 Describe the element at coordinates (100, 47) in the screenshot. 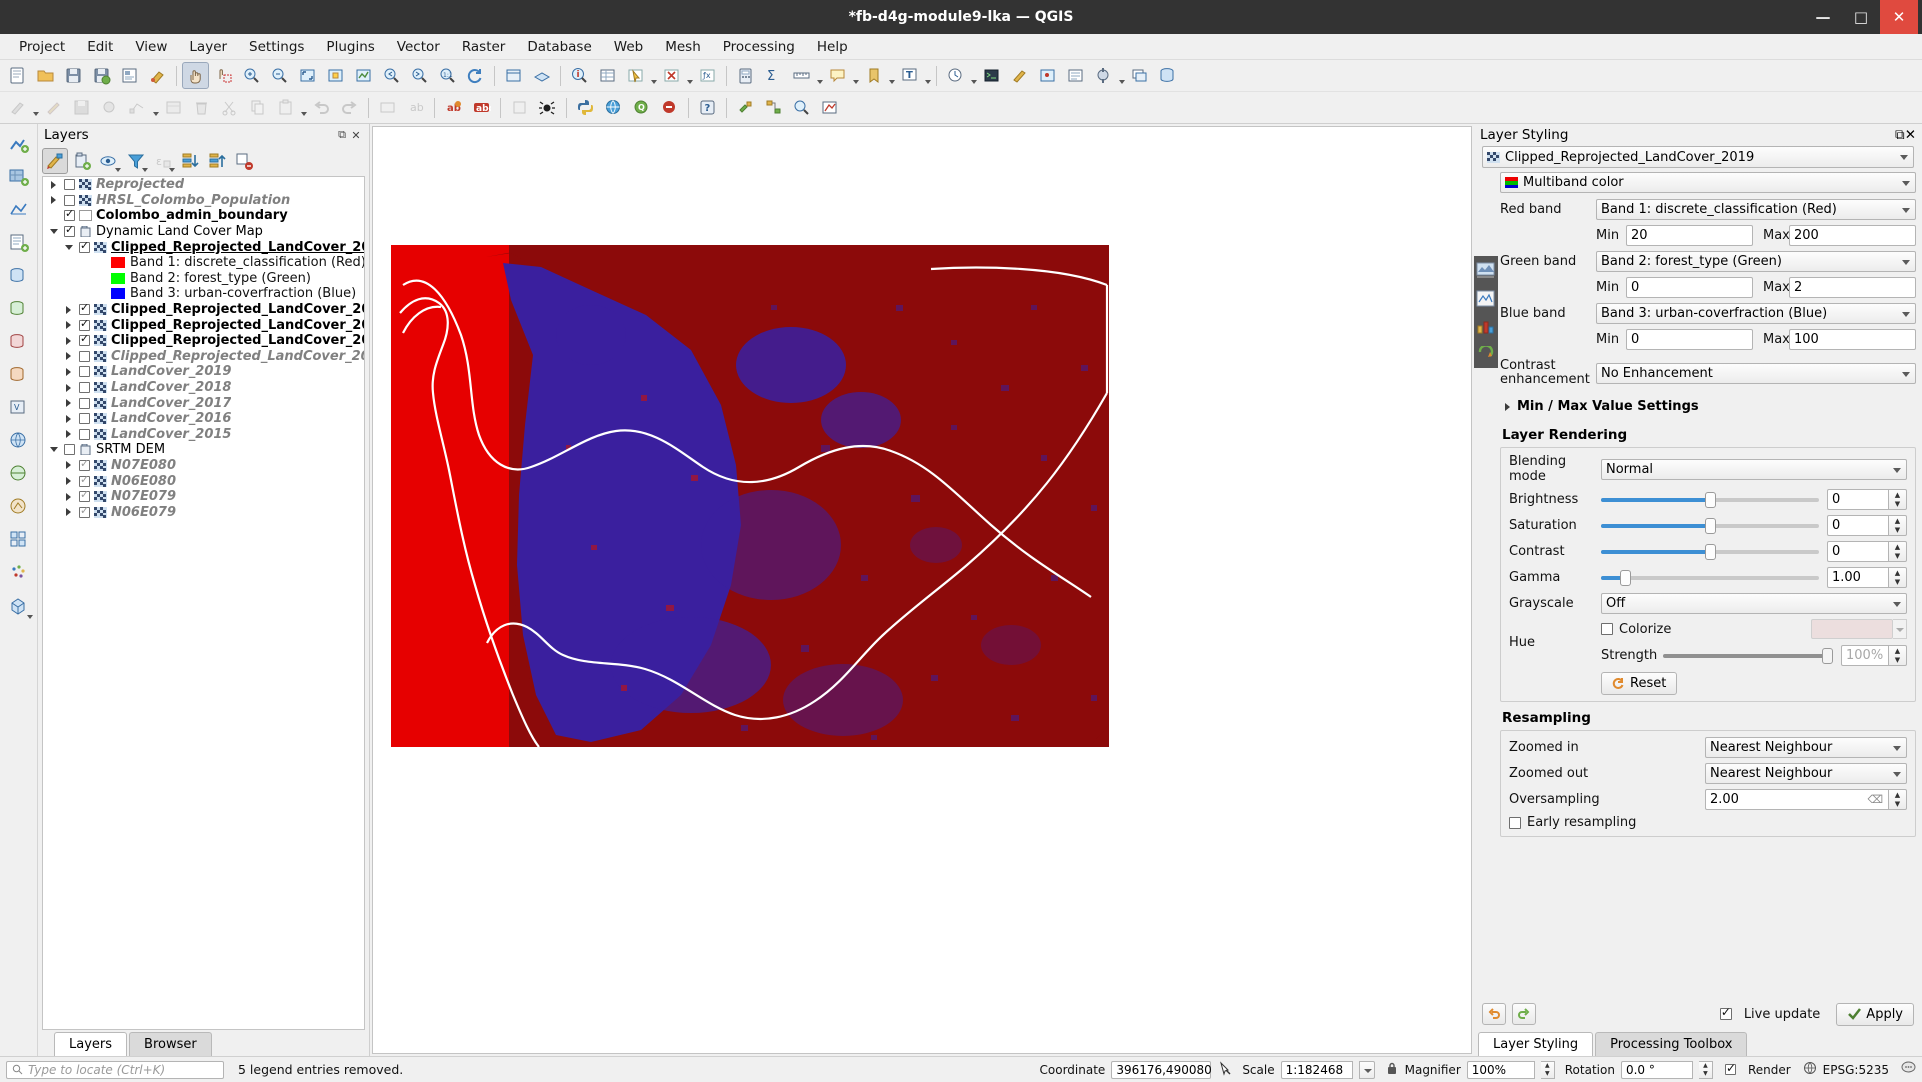

I see `menu-item-edit: Edit` at that location.